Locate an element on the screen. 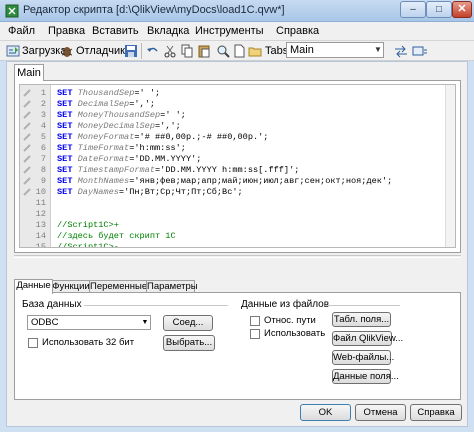  copy-button is located at coordinates (187, 51).